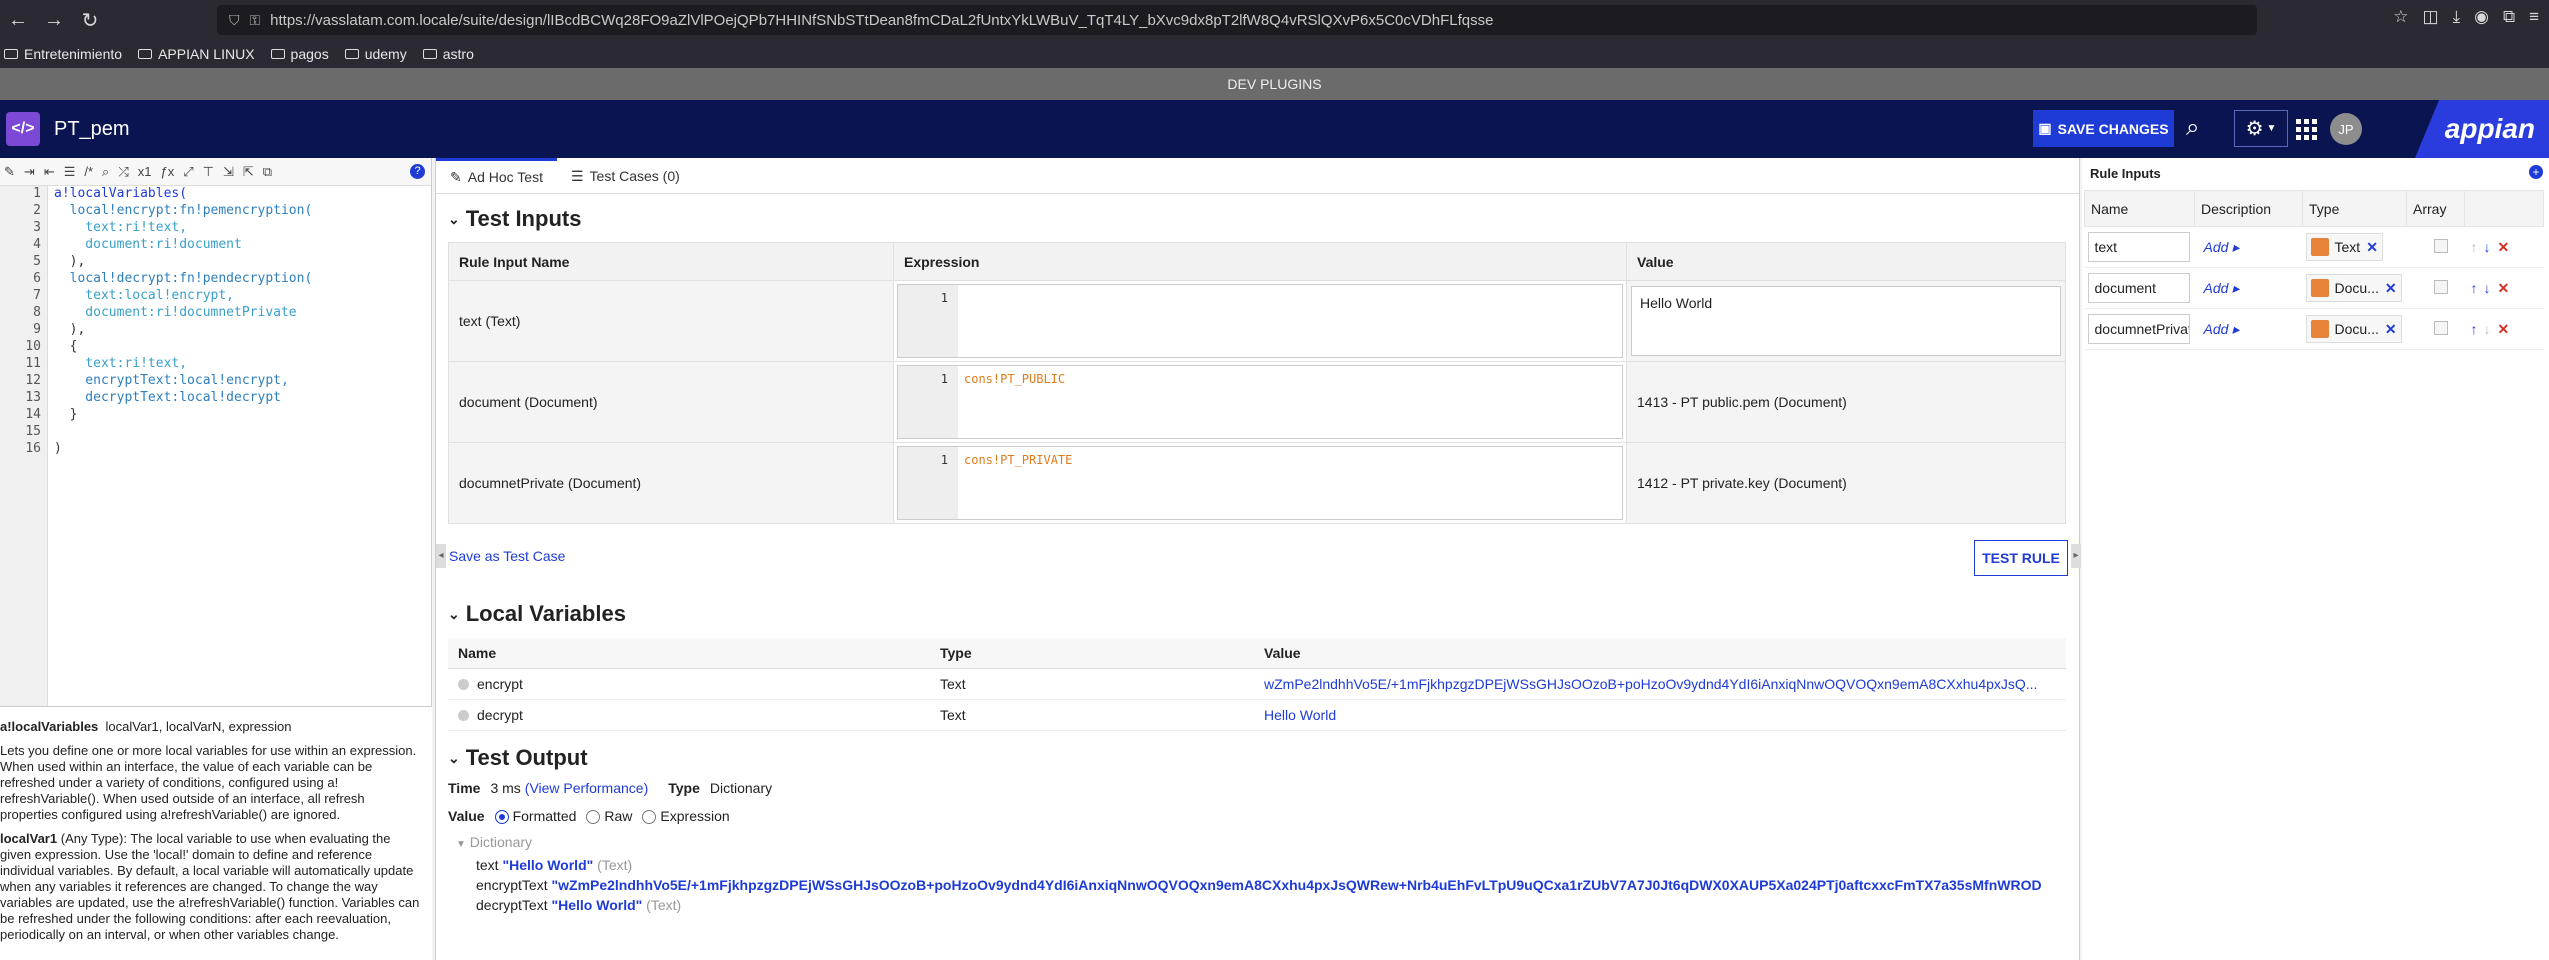  Describe the element at coordinates (1659, 715) in the screenshot. I see `variable-value: Hello World` at that location.